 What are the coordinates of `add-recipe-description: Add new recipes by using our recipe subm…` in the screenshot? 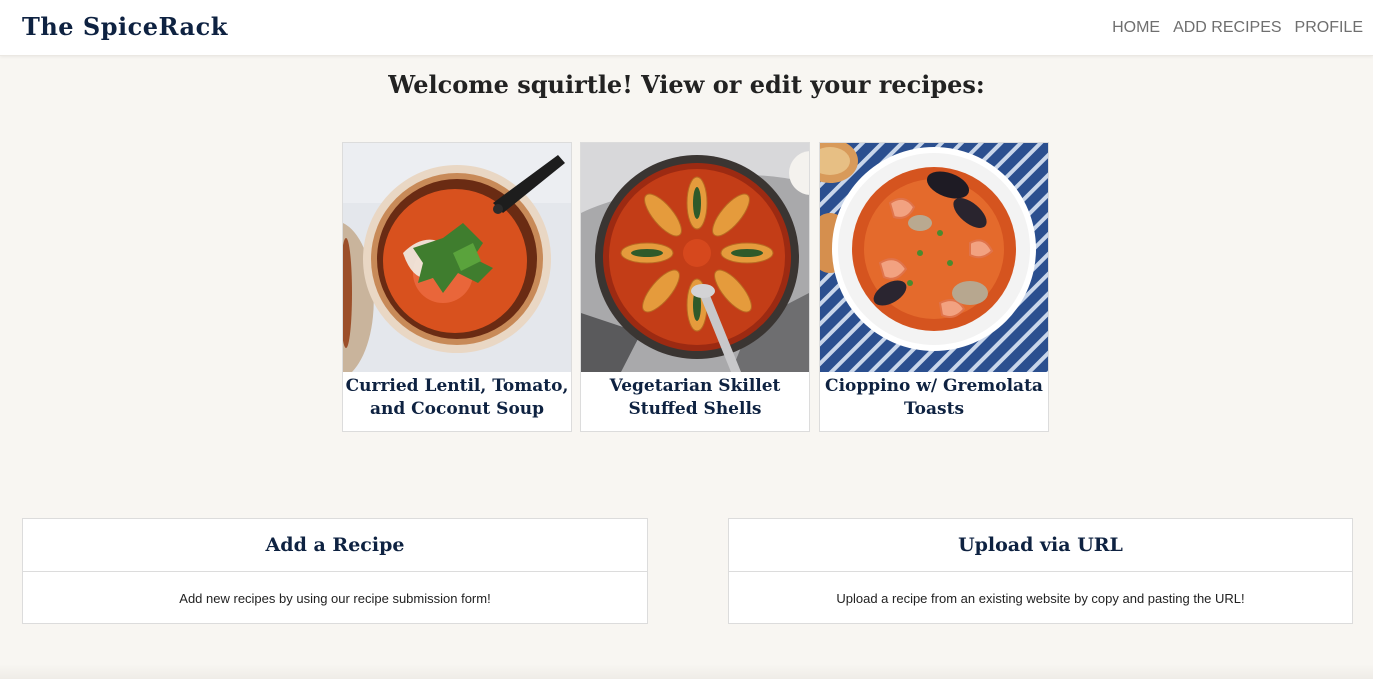 It's located at (335, 598).